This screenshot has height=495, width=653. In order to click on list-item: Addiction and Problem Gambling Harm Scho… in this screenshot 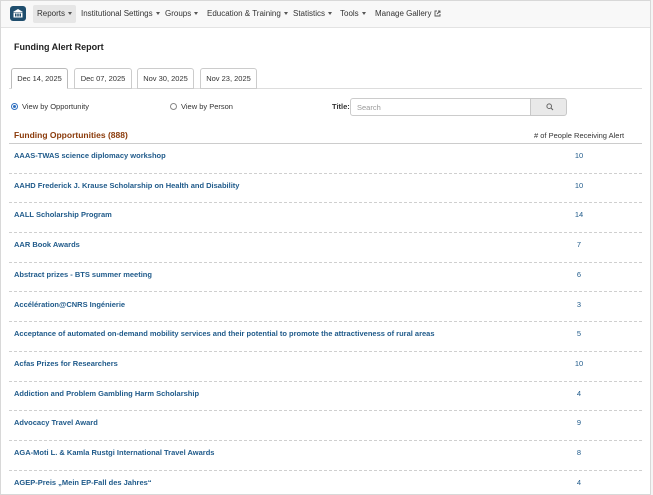, I will do `click(325, 397)`.